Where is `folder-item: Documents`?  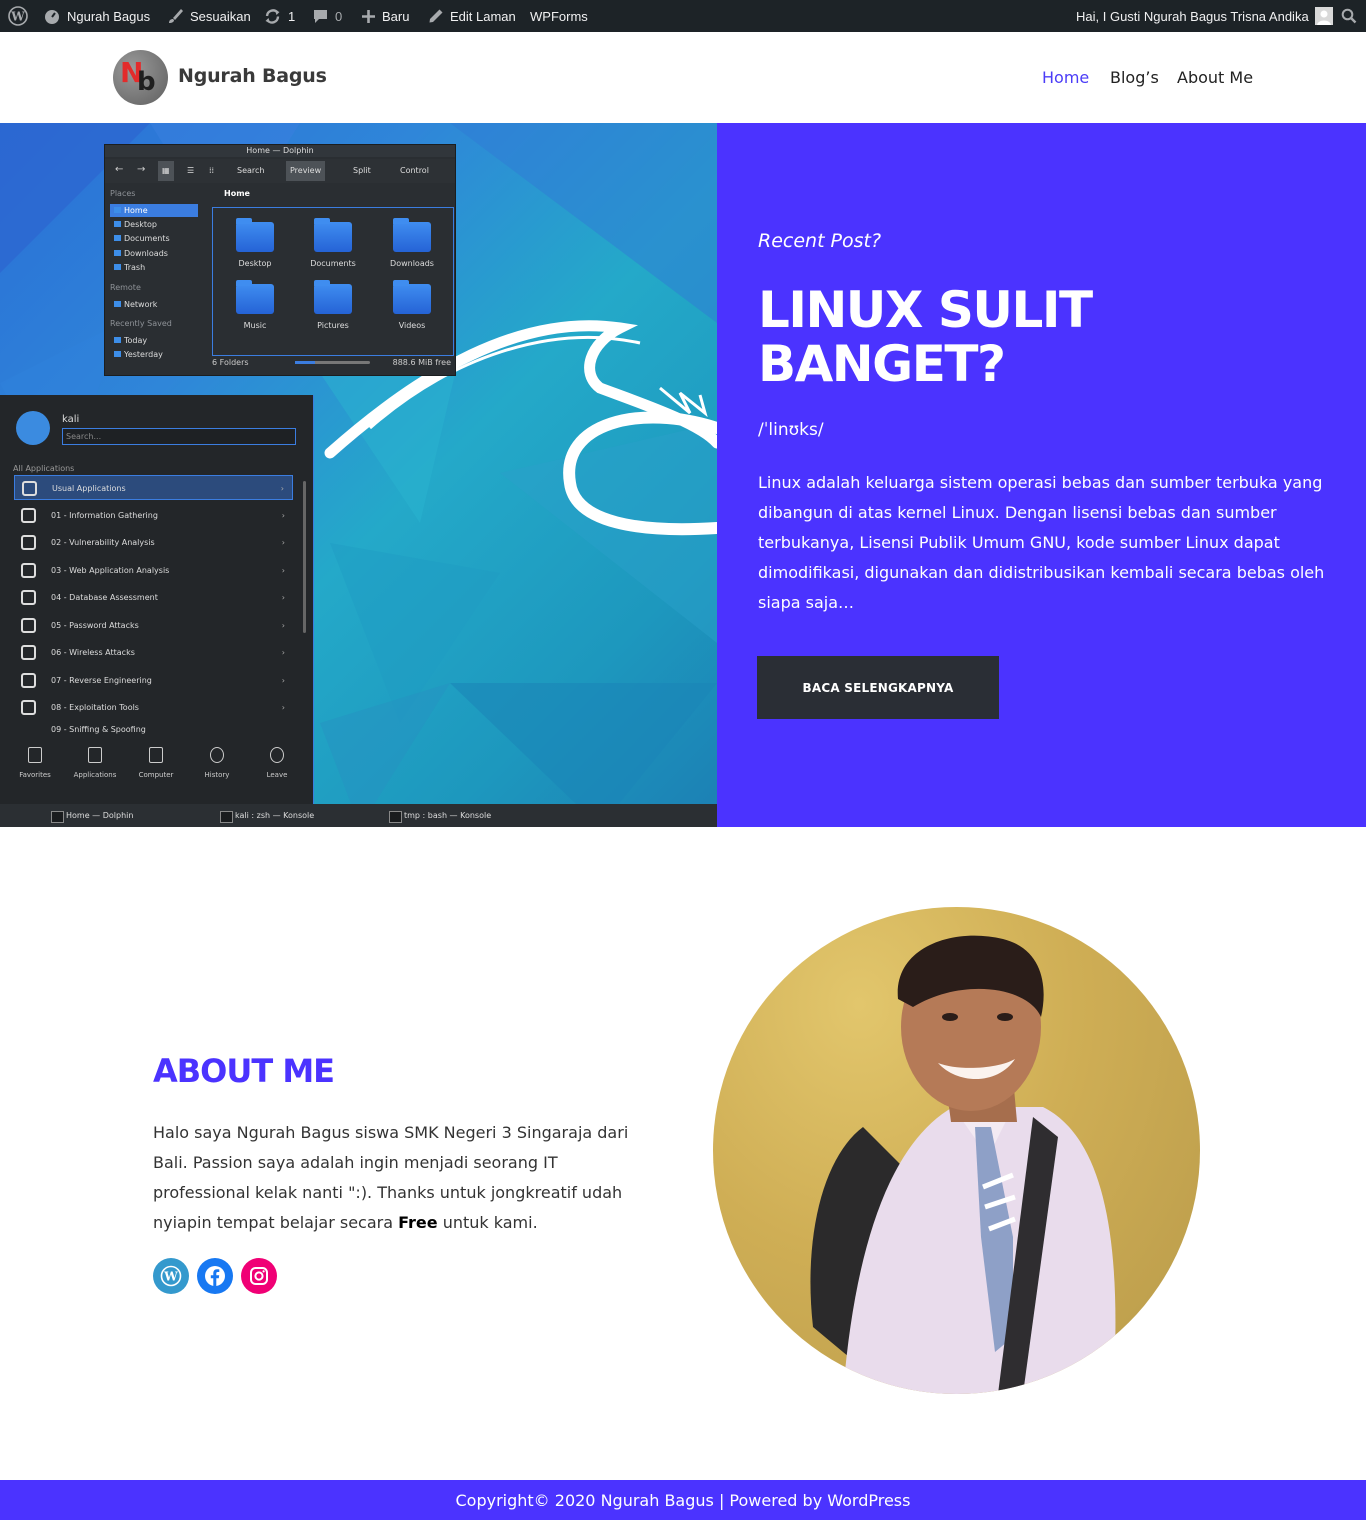
folder-item: Documents is located at coordinates (333, 243).